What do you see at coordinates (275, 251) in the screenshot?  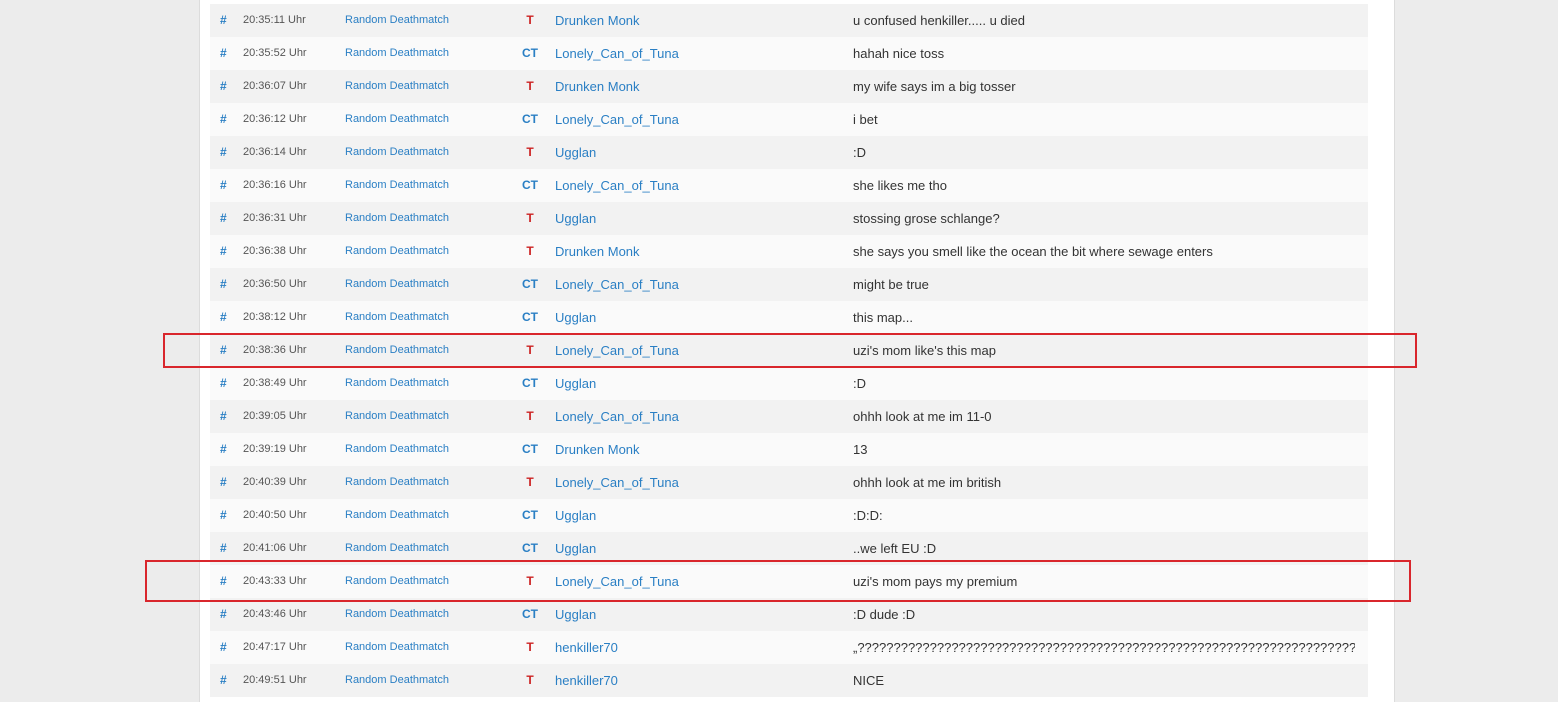 I see `timestamp: 20:36:38 Uhr` at bounding box center [275, 251].